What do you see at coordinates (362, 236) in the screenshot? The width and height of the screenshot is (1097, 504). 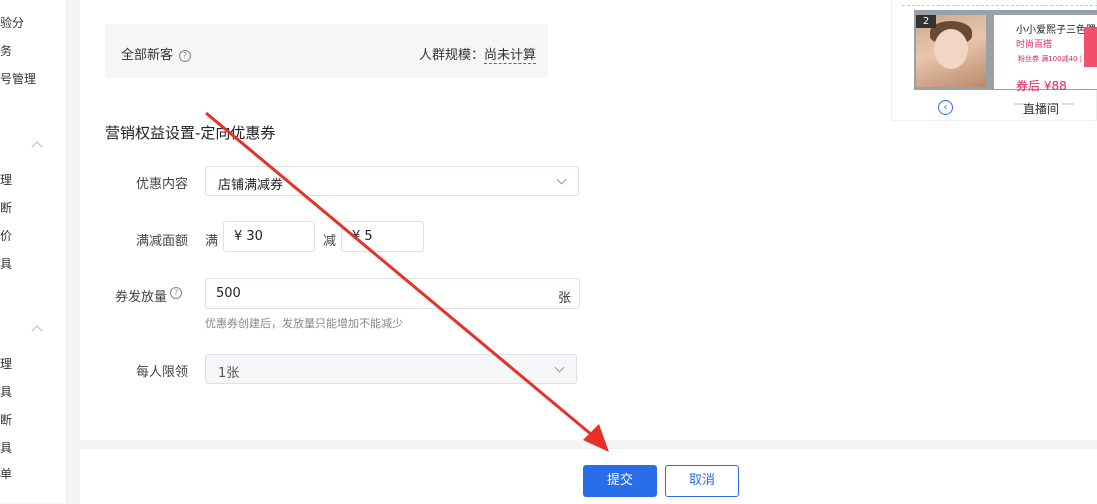 I see `threshold-minus-value: ¥ 5` at bounding box center [362, 236].